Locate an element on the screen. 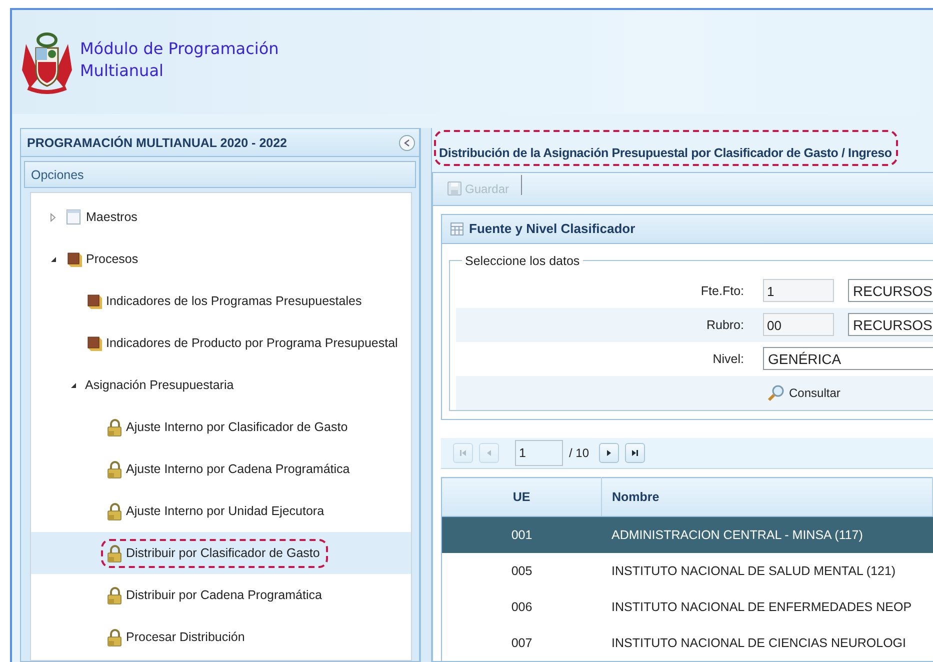 The image size is (933, 662). tree-item: Distribuir por Clasificador de Gasto is located at coordinates (221, 553).